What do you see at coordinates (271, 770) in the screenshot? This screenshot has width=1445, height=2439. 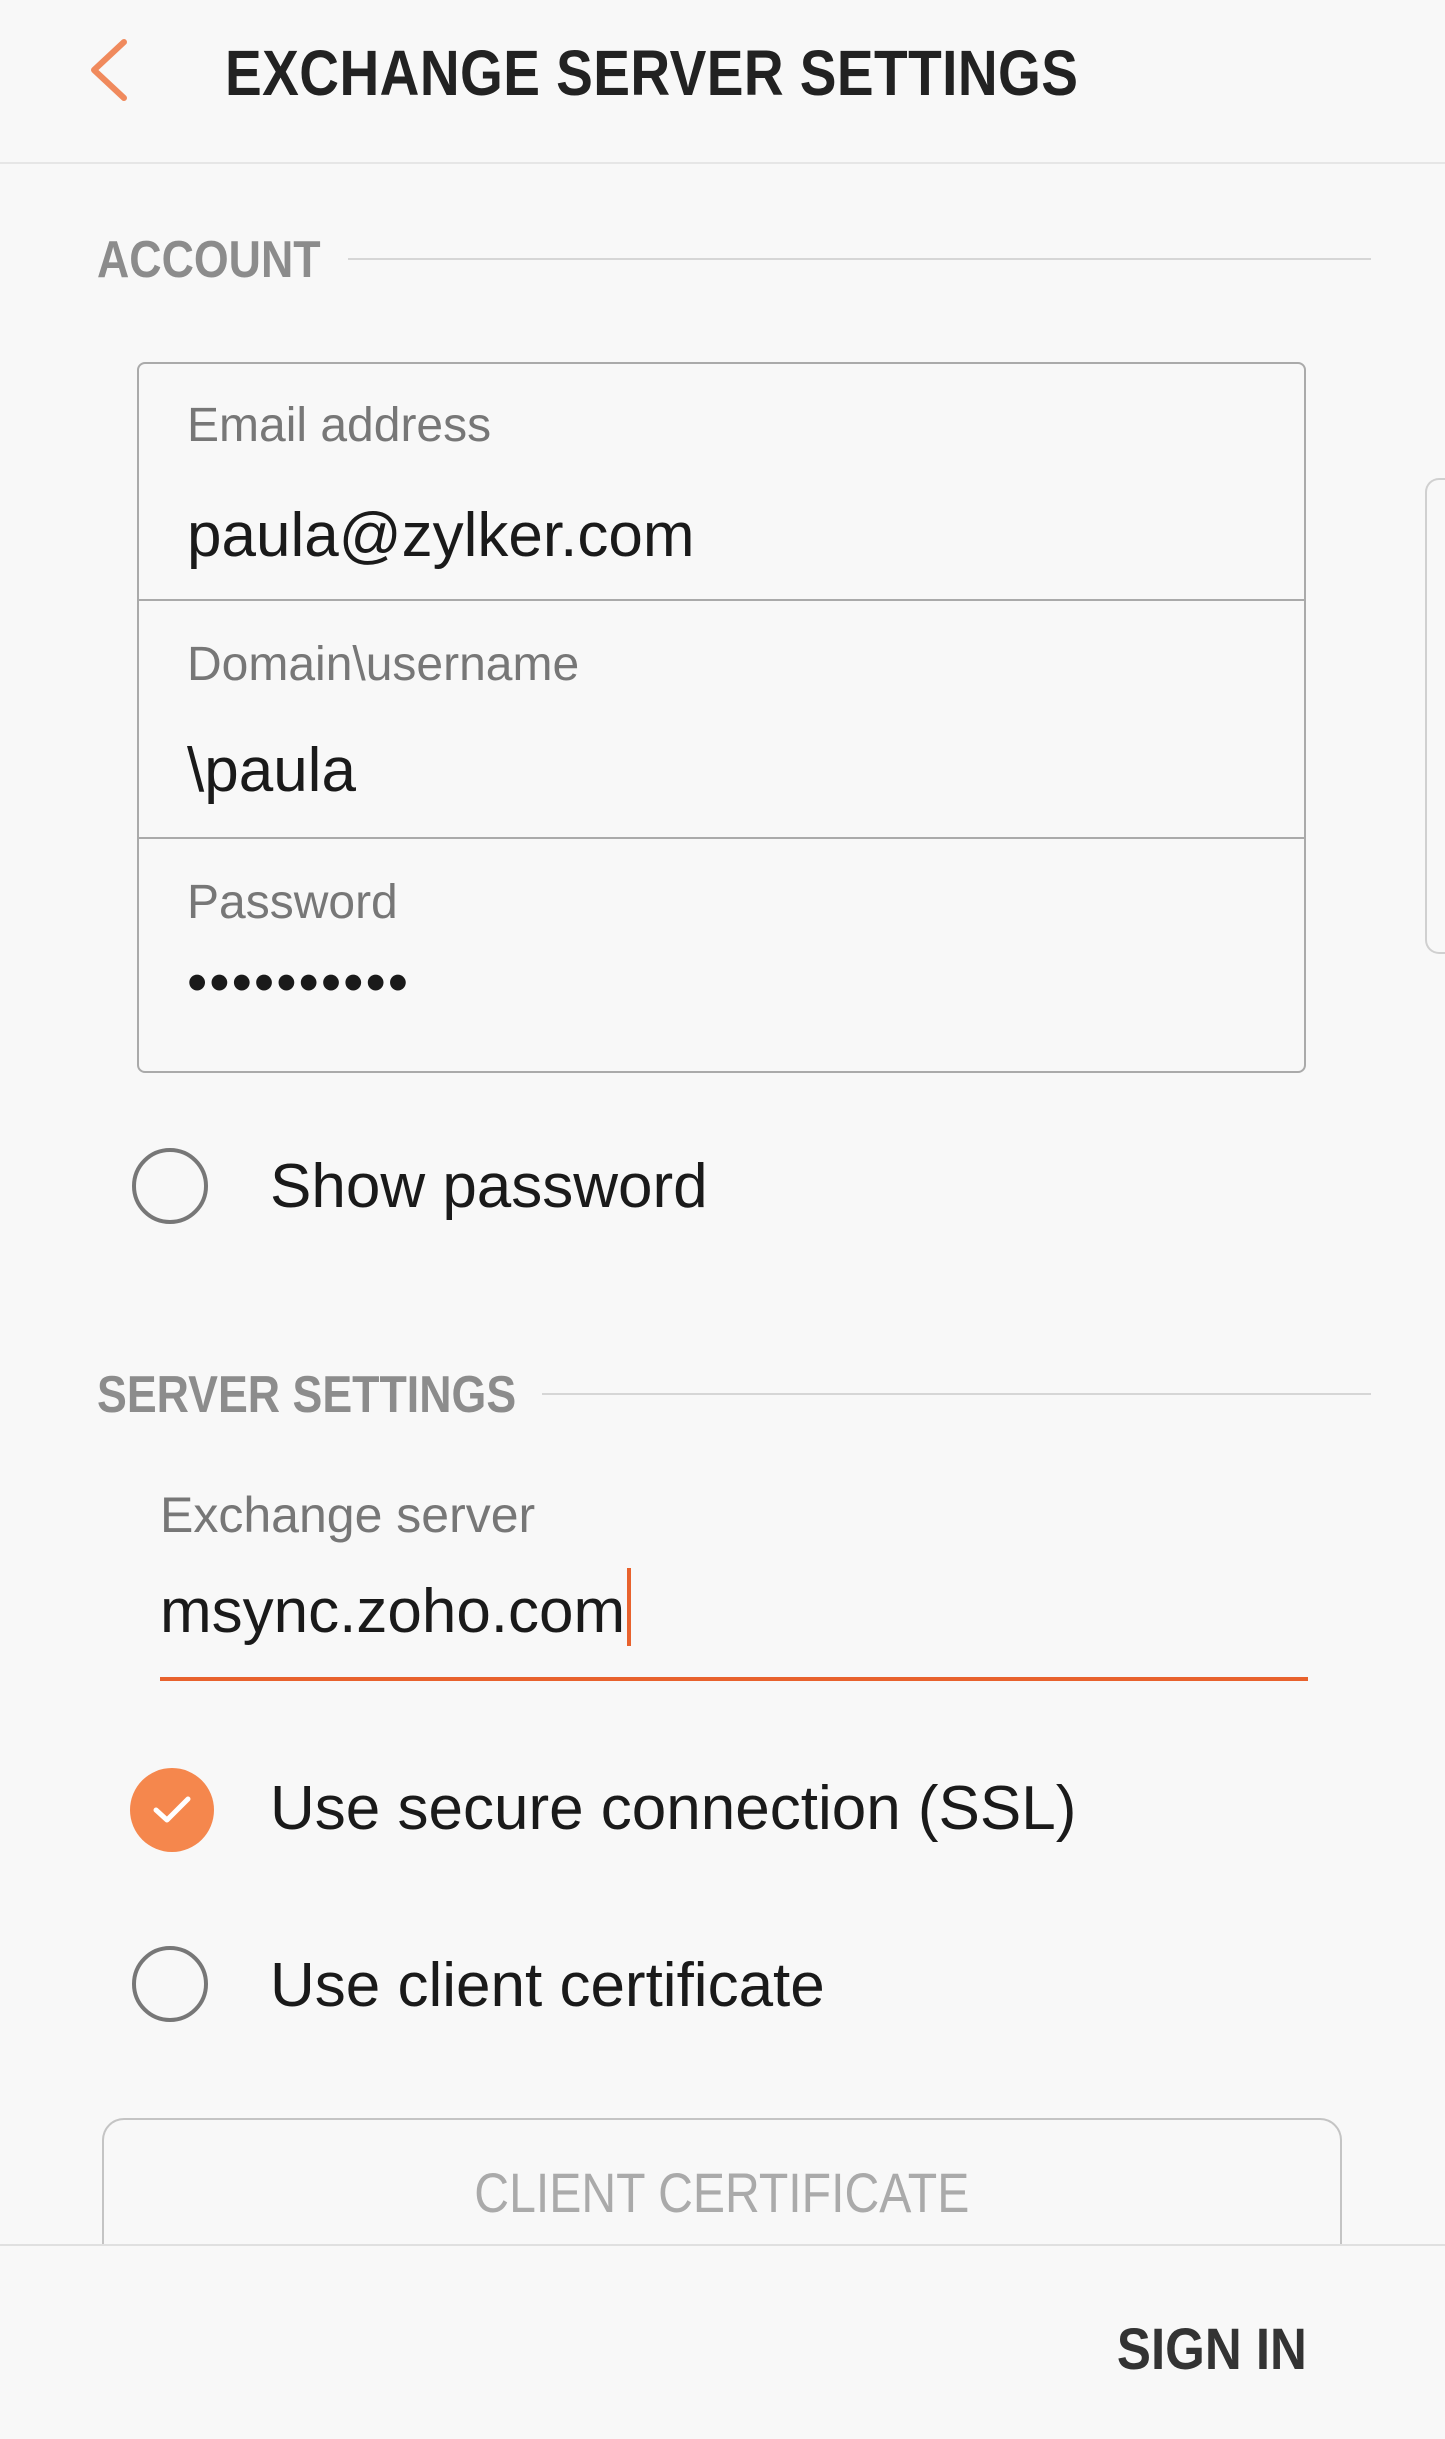 I see `username-value: \paula` at bounding box center [271, 770].